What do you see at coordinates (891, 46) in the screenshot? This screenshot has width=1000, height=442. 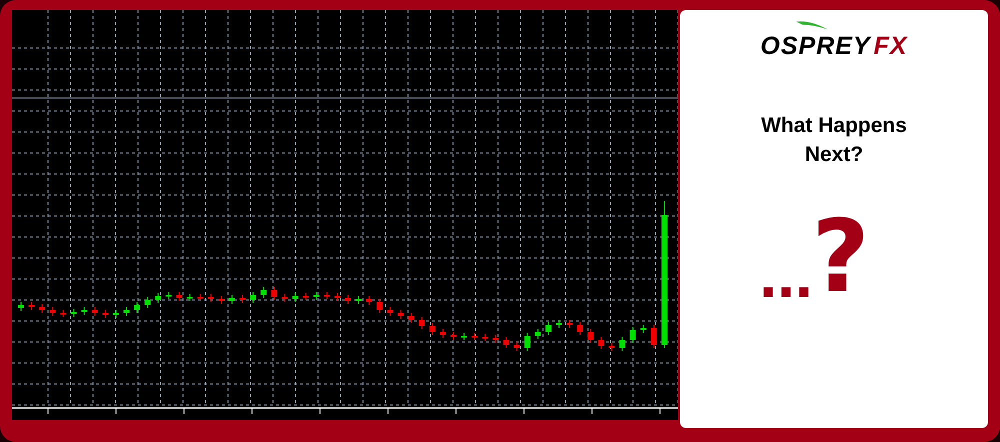 I see `logo-accent: FX` at bounding box center [891, 46].